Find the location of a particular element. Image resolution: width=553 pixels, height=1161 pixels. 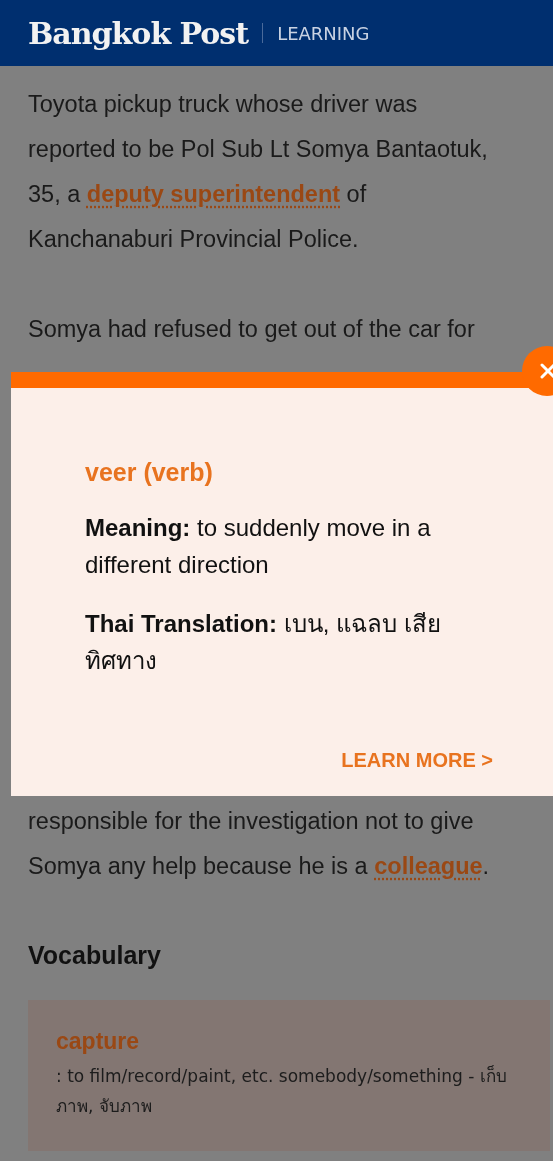

word-link: colleague is located at coordinates (428, 866).